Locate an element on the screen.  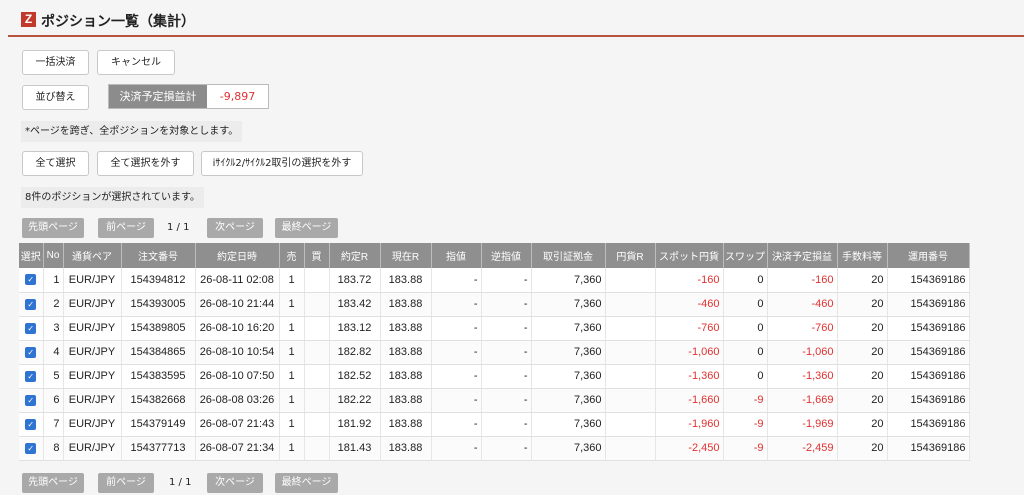
pl-label: 決済予定損益計 is located at coordinates (158, 96).